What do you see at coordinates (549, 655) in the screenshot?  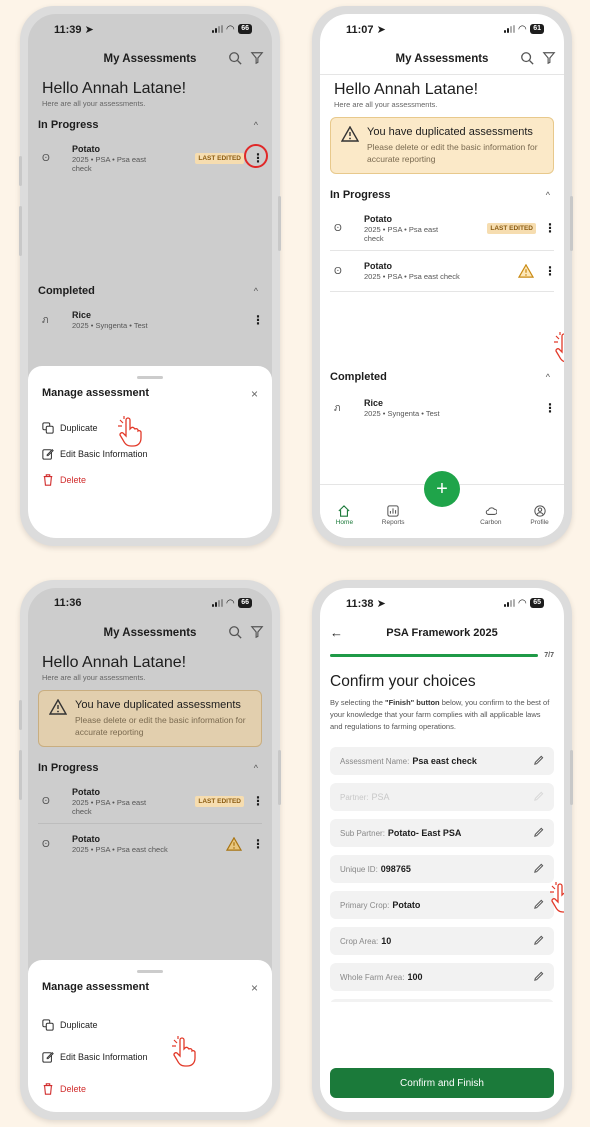 I see `step-counter: 7/7` at bounding box center [549, 655].